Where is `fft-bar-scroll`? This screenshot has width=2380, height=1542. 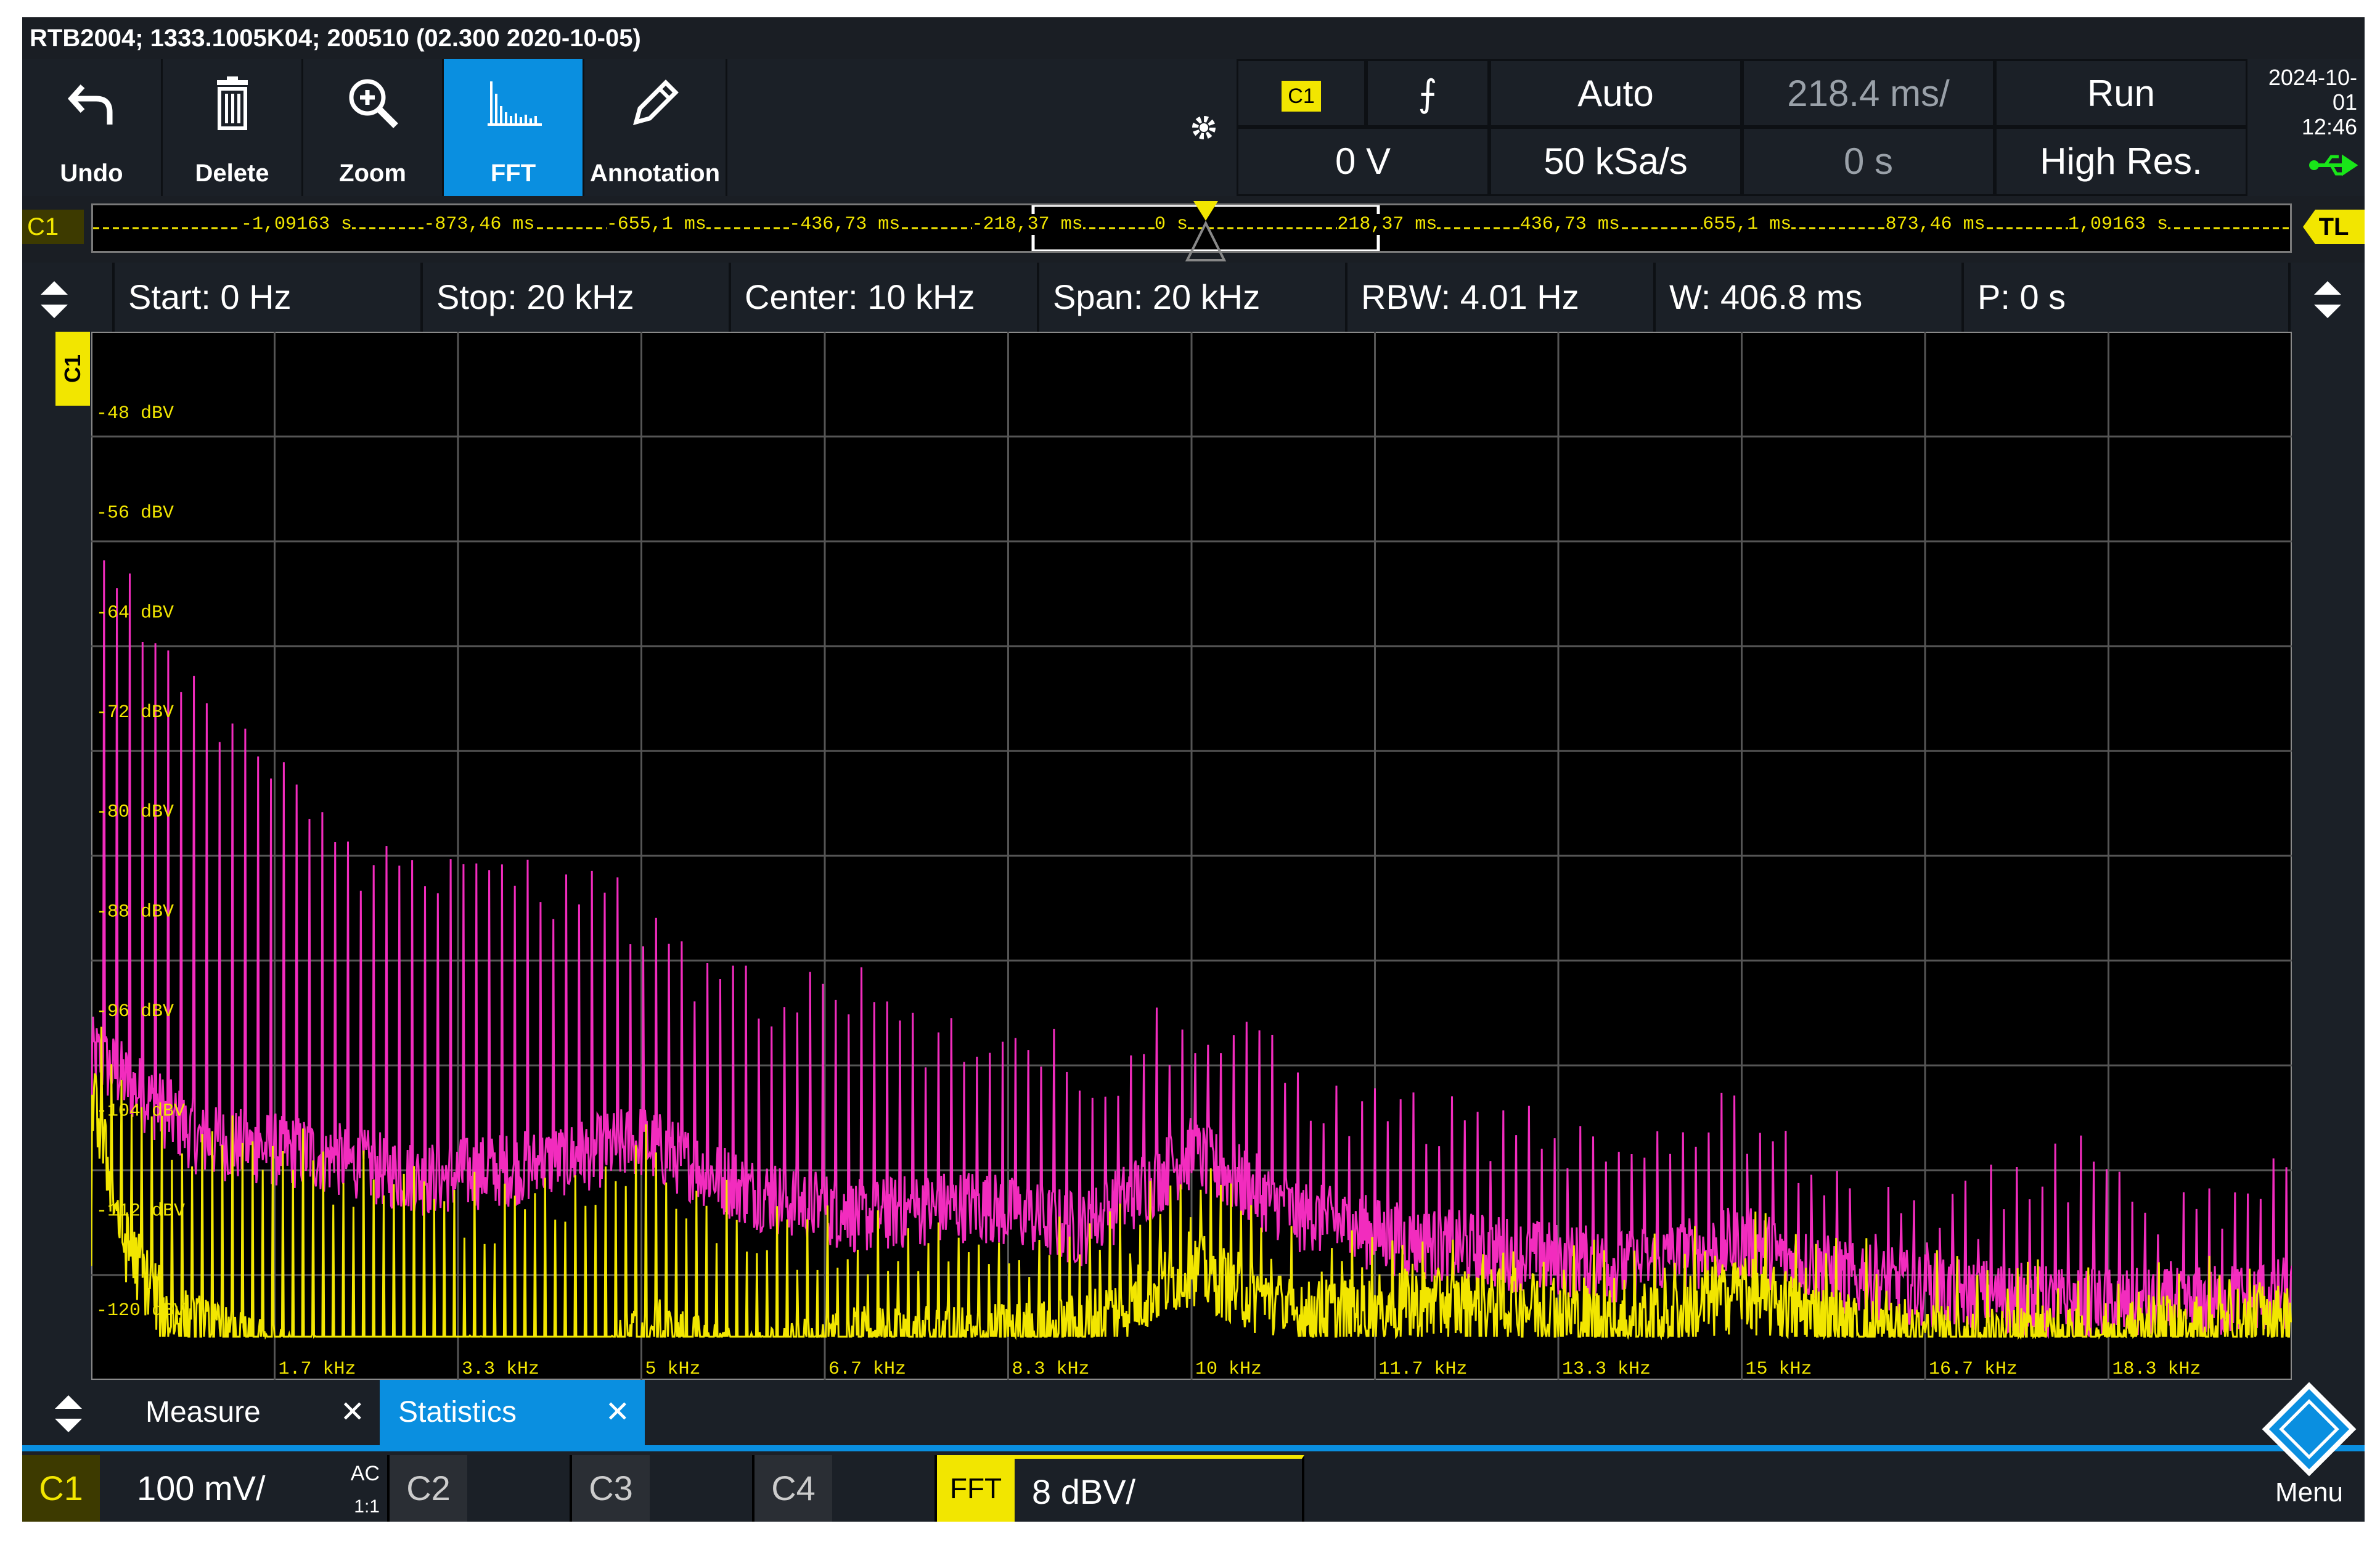
fft-bar-scroll is located at coordinates (68, 297).